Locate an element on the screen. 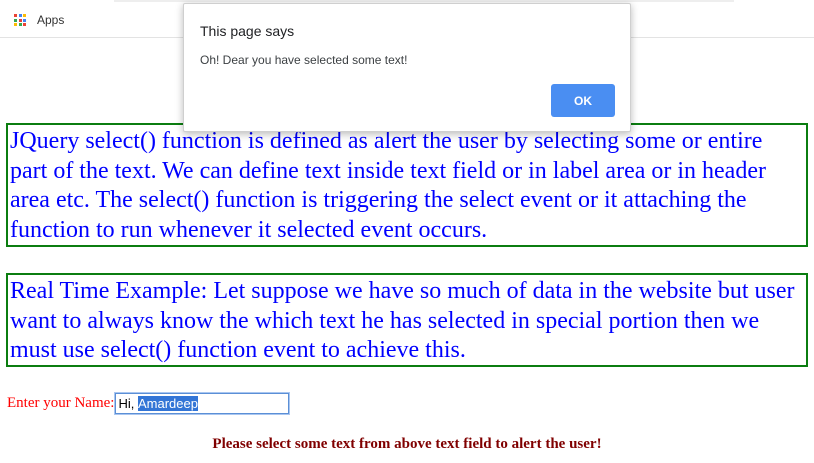  apps-label: Apps is located at coordinates (51, 20).